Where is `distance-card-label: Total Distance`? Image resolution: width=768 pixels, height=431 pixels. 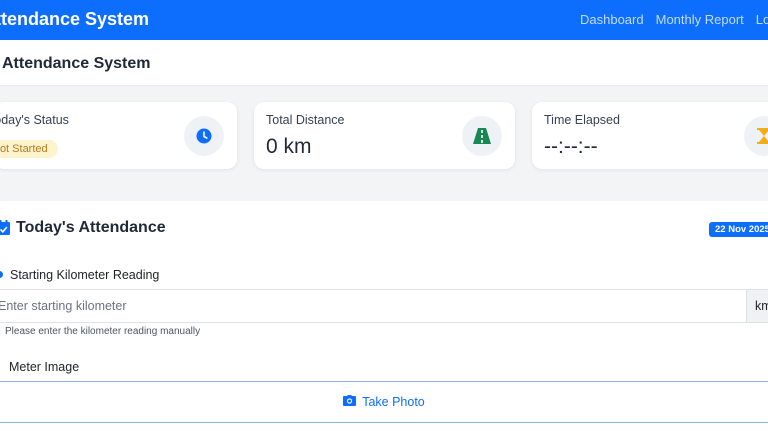 distance-card-label: Total Distance is located at coordinates (305, 120).